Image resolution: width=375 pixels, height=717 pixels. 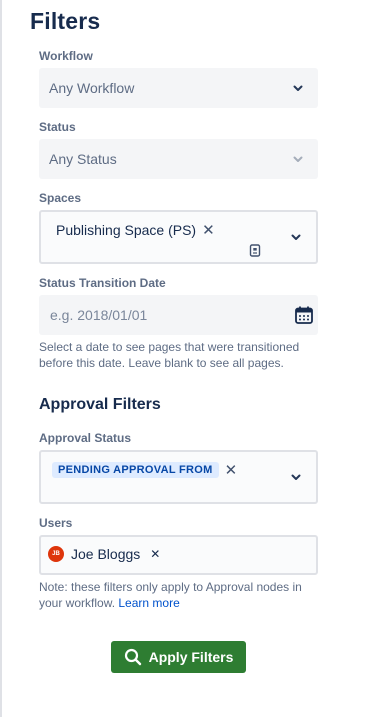 I want to click on spaces-select: Publishing Space (PS) ✕, so click(x=178, y=237).